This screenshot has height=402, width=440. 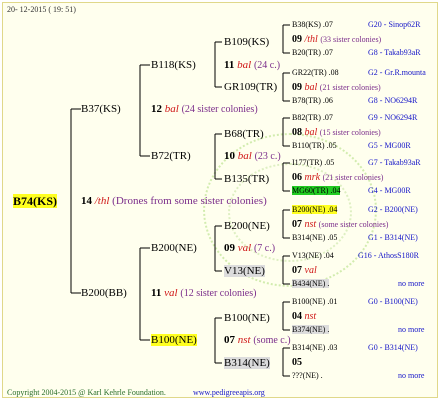 I want to click on g4-origin: G1 - B314(NE), so click(x=393, y=237).